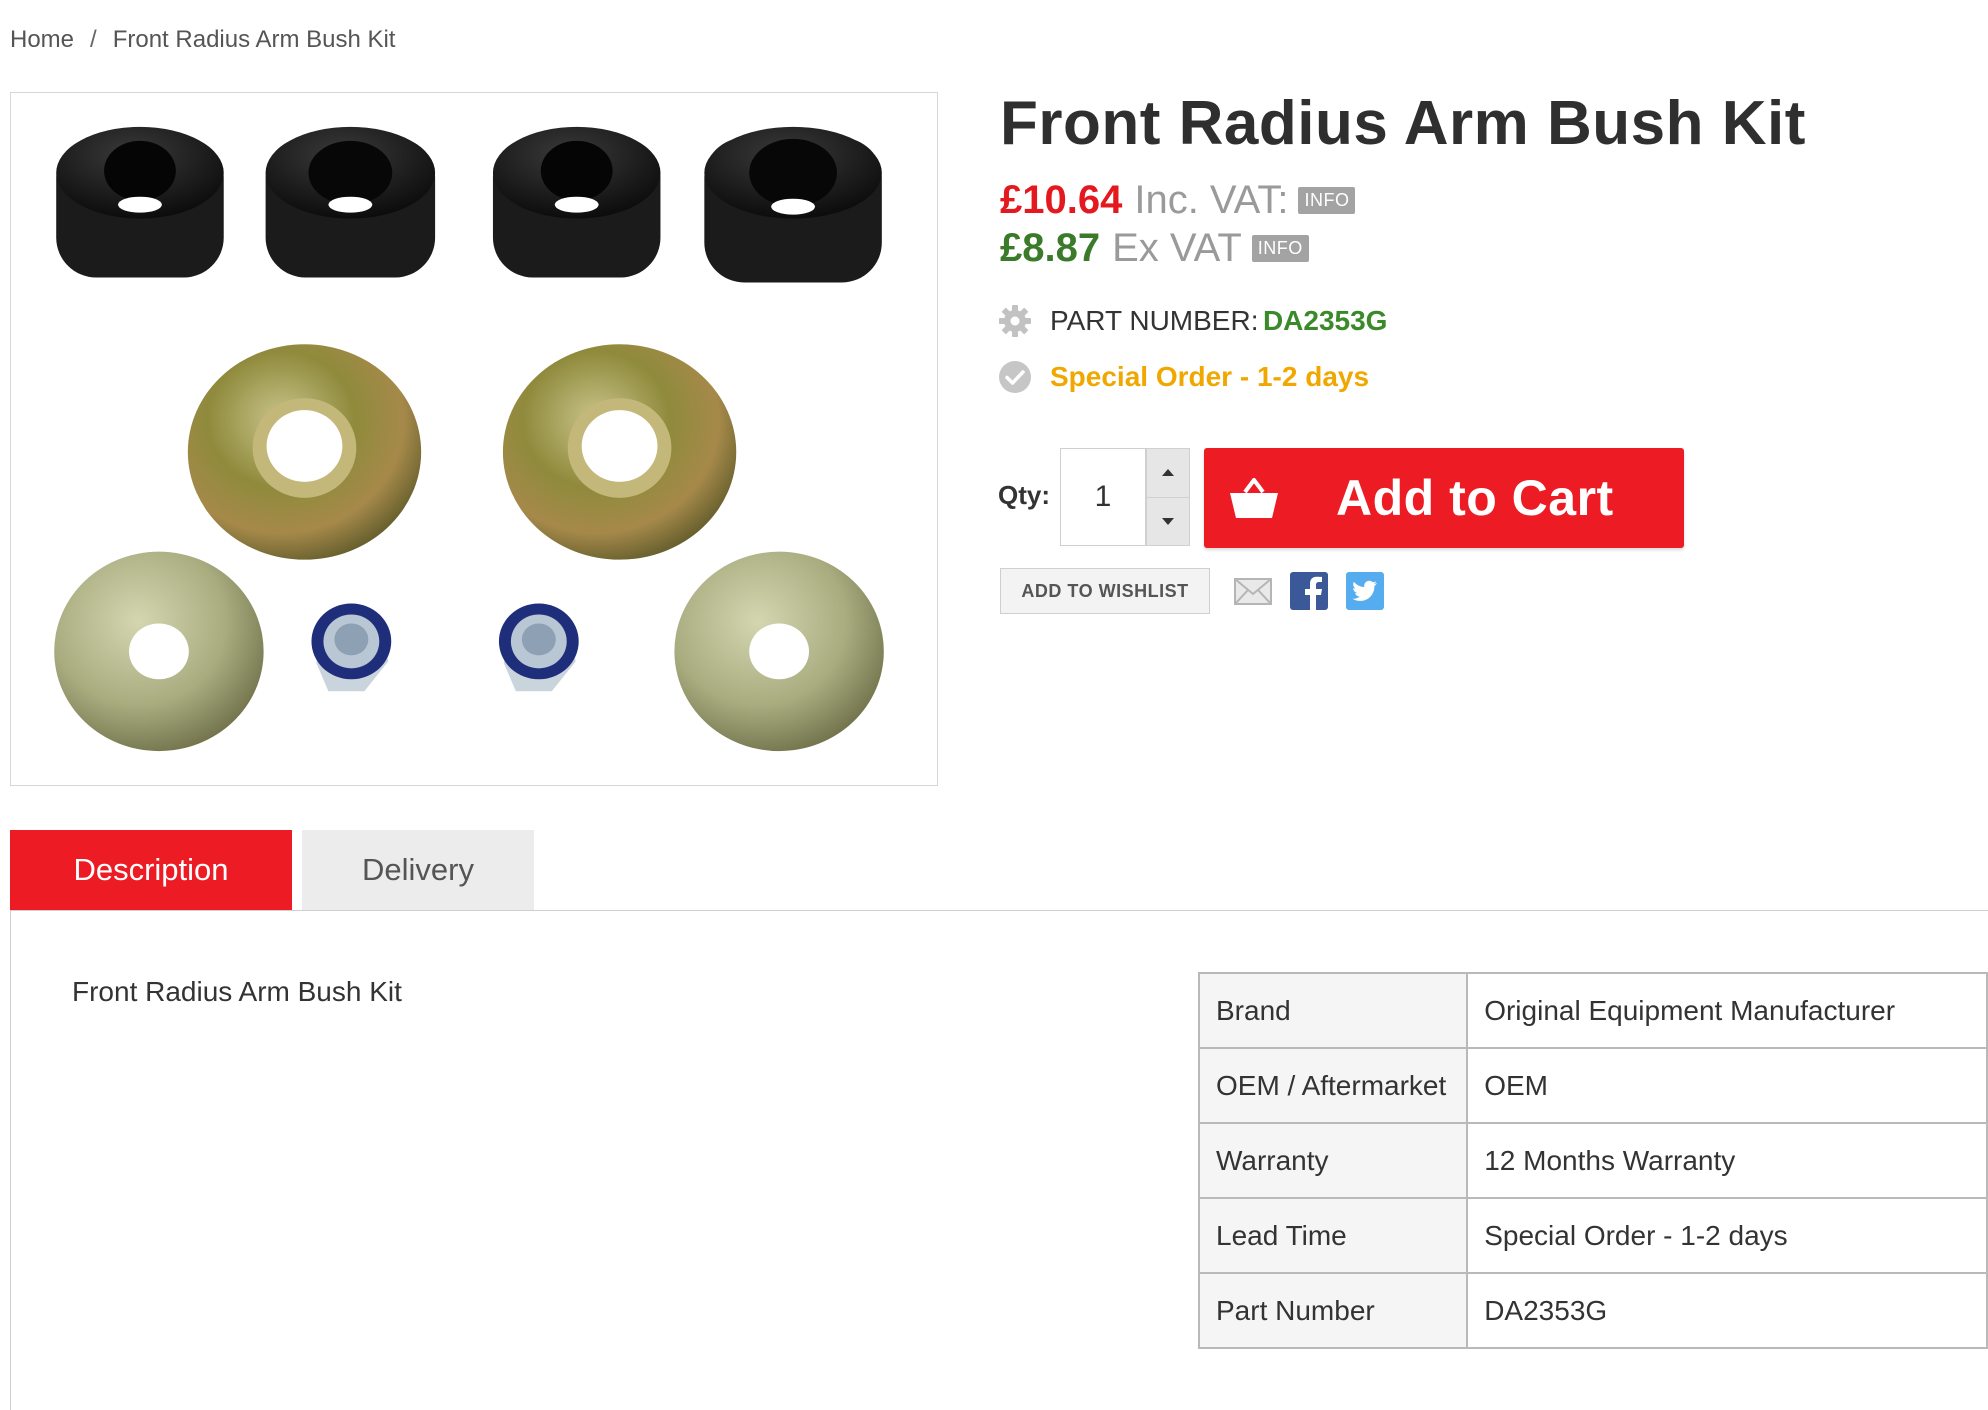 The height and width of the screenshot is (1410, 1988). Describe the element at coordinates (237, 991) in the screenshot. I see `description-text: Front Radius Arm Bush Kit` at that location.